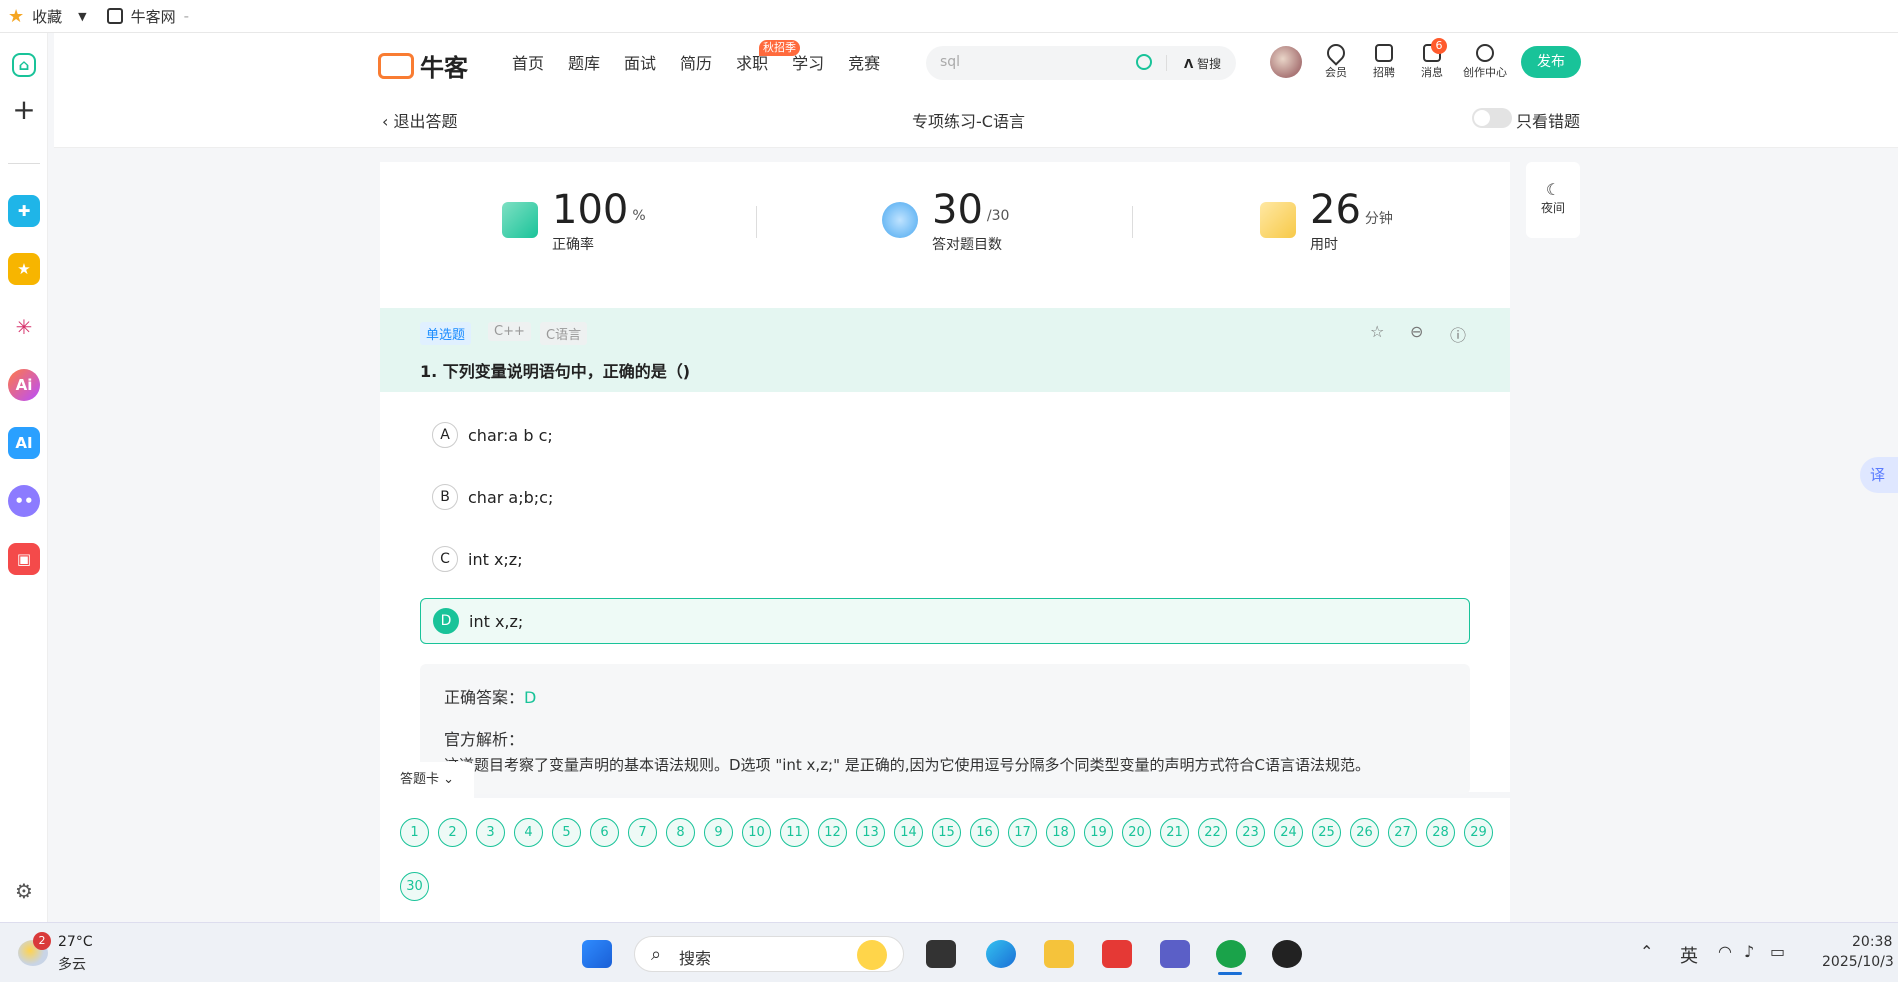  I want to click on night-mode-label: 夜间, so click(1552, 208).